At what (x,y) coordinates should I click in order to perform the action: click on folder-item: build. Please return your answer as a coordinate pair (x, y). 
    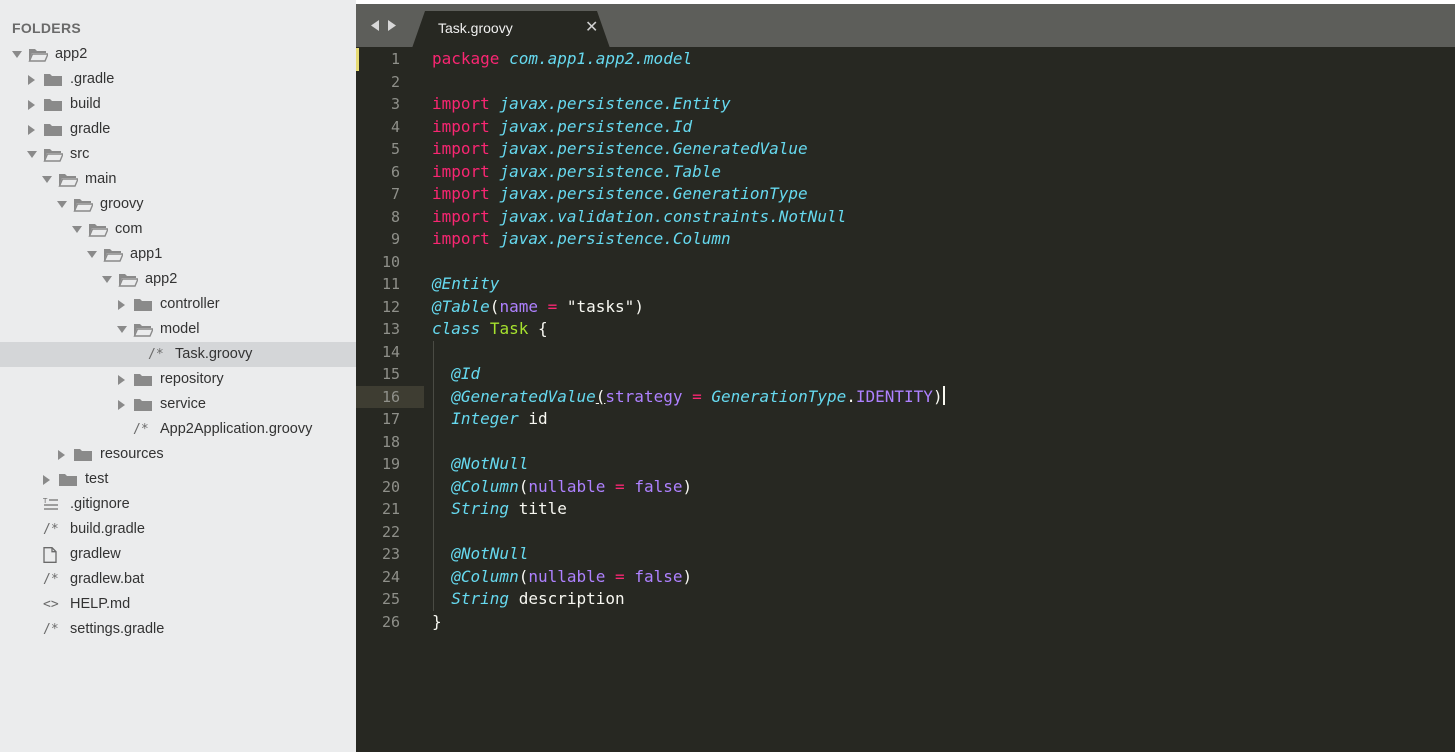
    Looking at the image, I should click on (178, 104).